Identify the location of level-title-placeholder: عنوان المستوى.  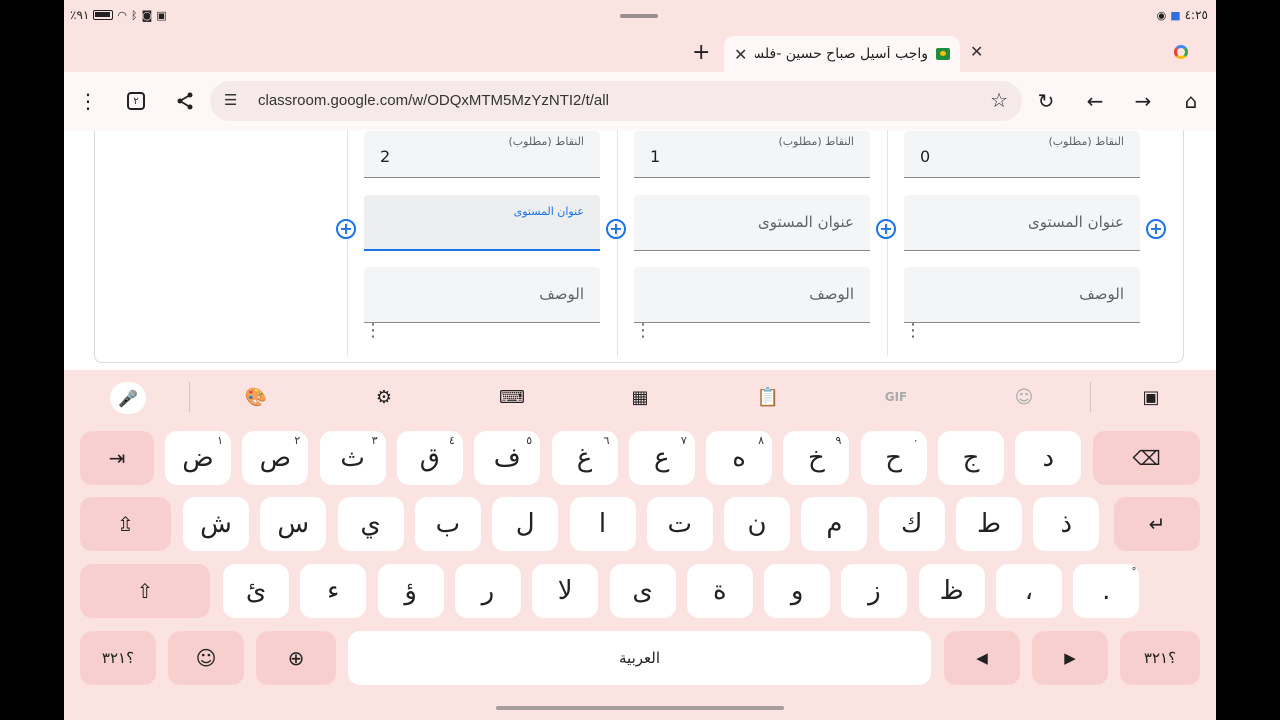
(1076, 222).